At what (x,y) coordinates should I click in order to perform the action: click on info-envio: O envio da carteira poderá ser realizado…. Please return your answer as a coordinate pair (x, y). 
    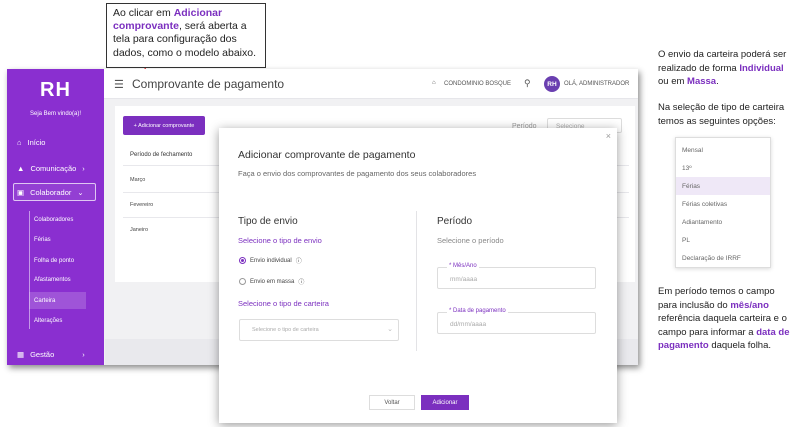
    Looking at the image, I should click on (727, 68).